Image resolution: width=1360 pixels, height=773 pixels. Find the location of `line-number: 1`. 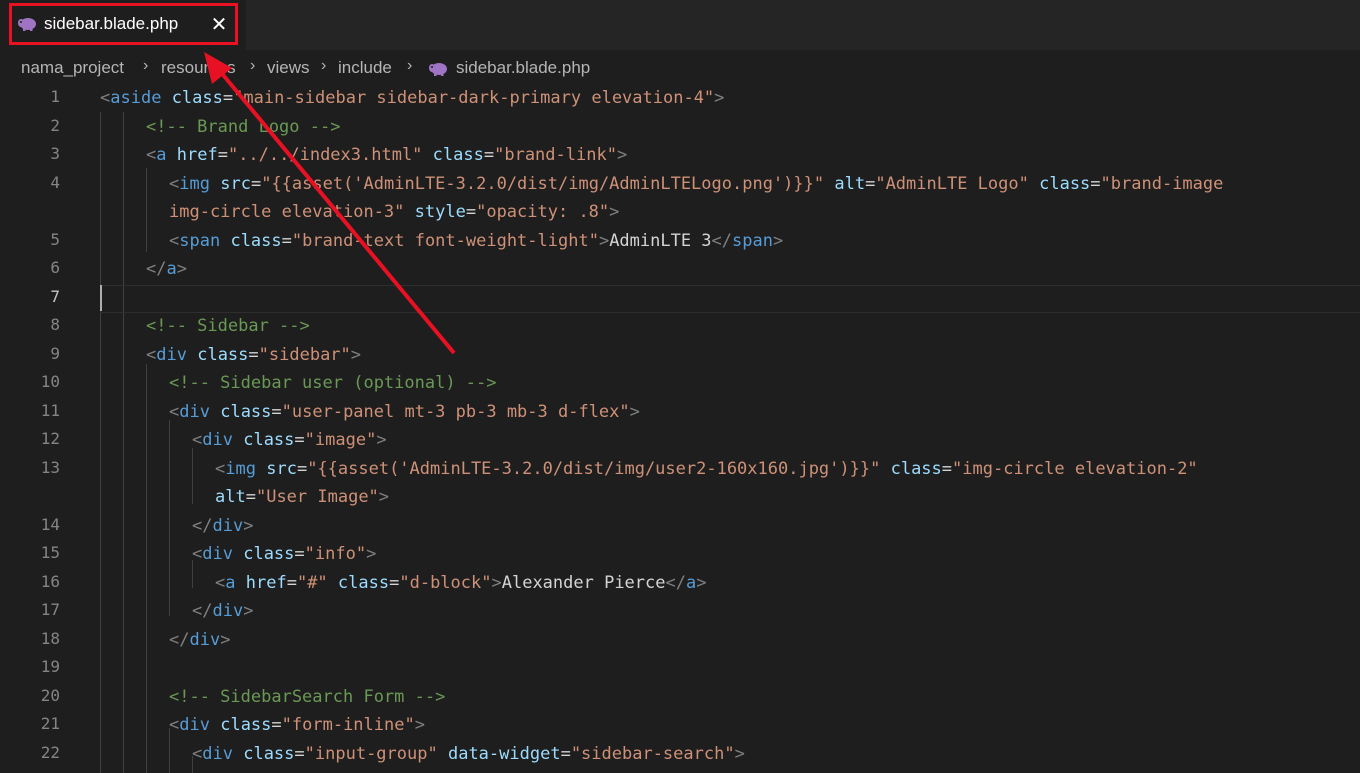

line-number: 1 is located at coordinates (55, 96).